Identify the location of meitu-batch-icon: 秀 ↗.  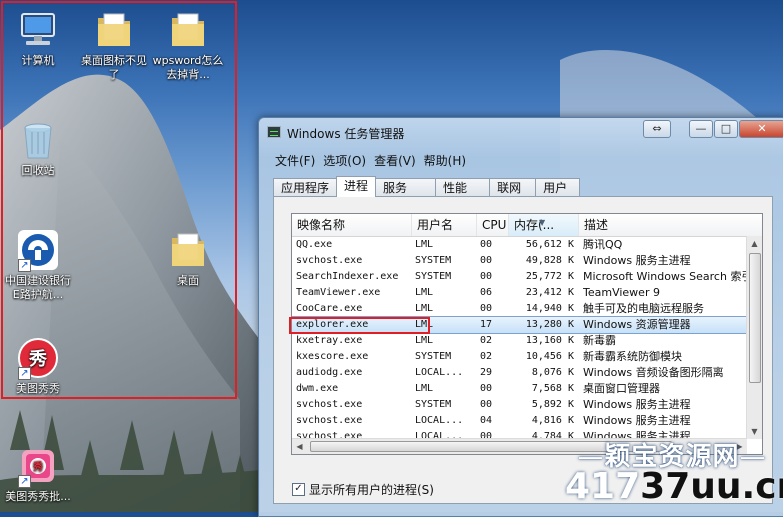
(38, 466).